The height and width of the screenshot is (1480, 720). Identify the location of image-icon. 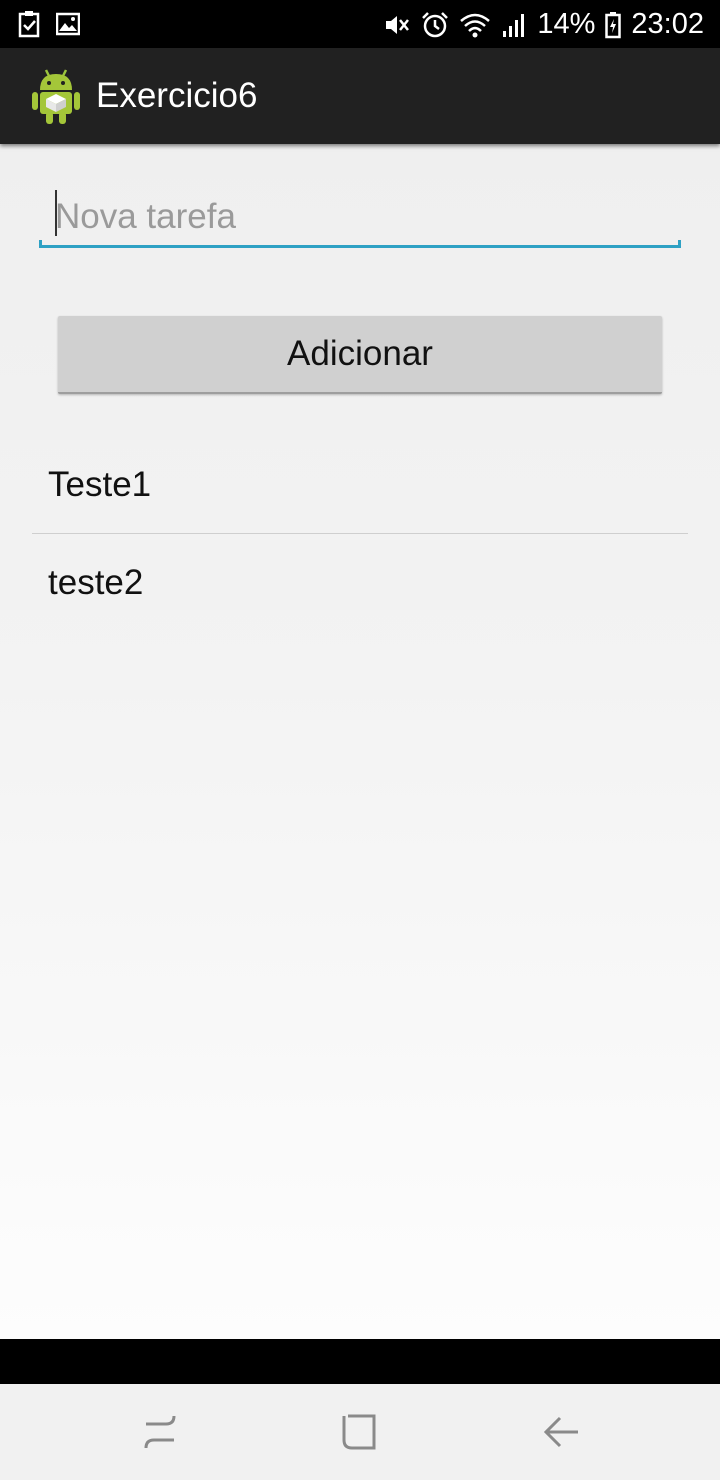
(68, 24).